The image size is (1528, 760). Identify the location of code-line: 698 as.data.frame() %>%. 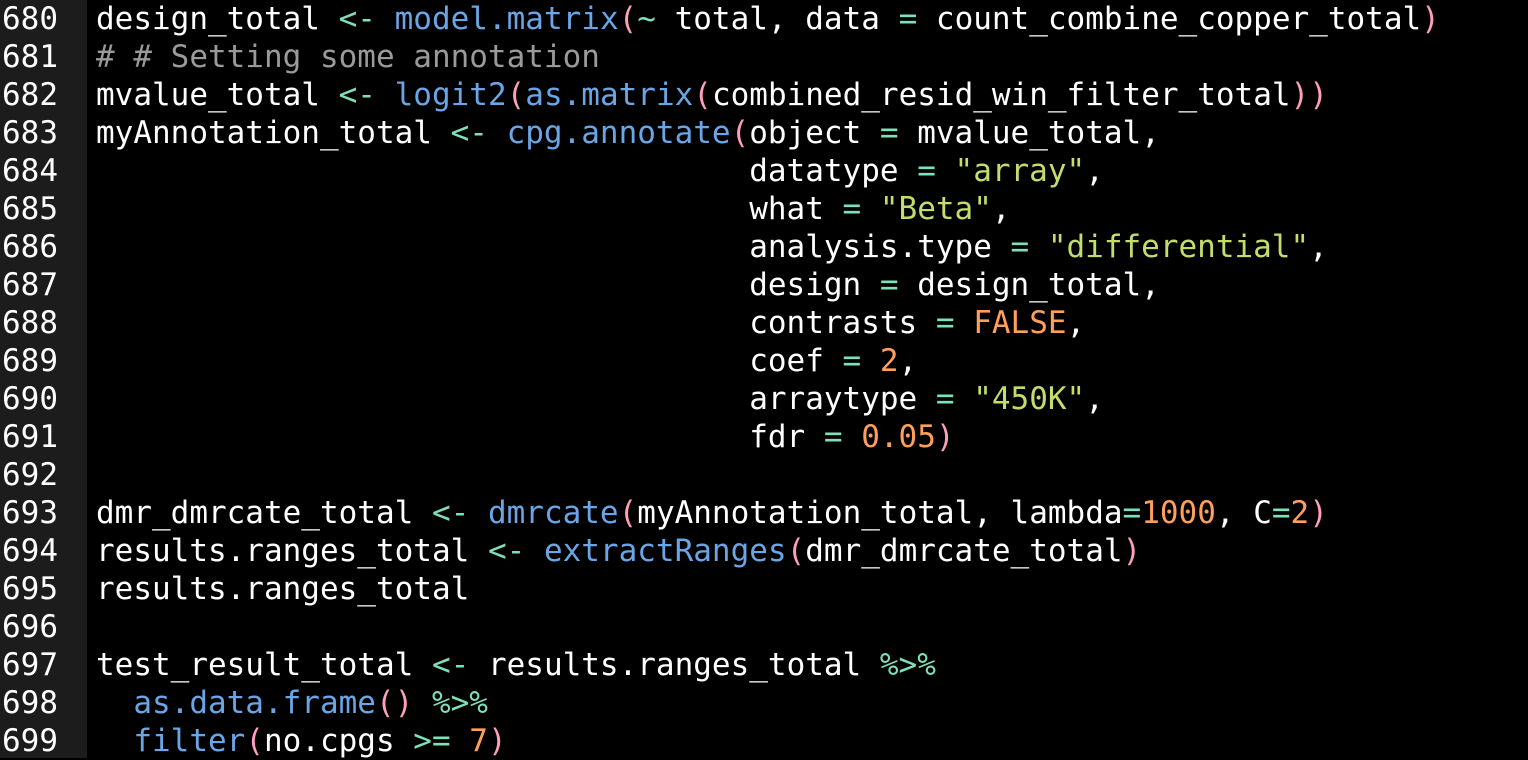
(764, 703).